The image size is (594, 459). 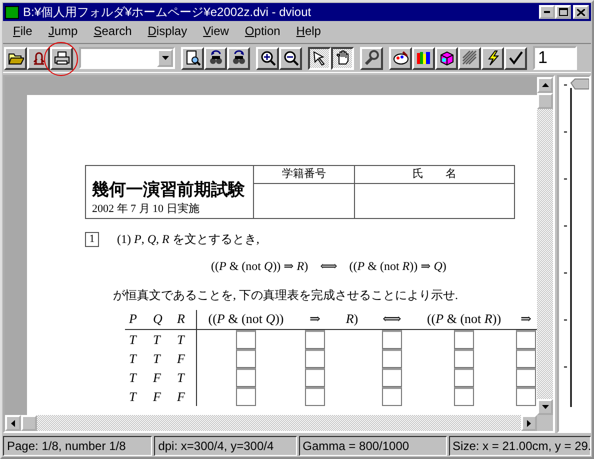 I want to click on right-arrow-icon, so click(x=529, y=423).